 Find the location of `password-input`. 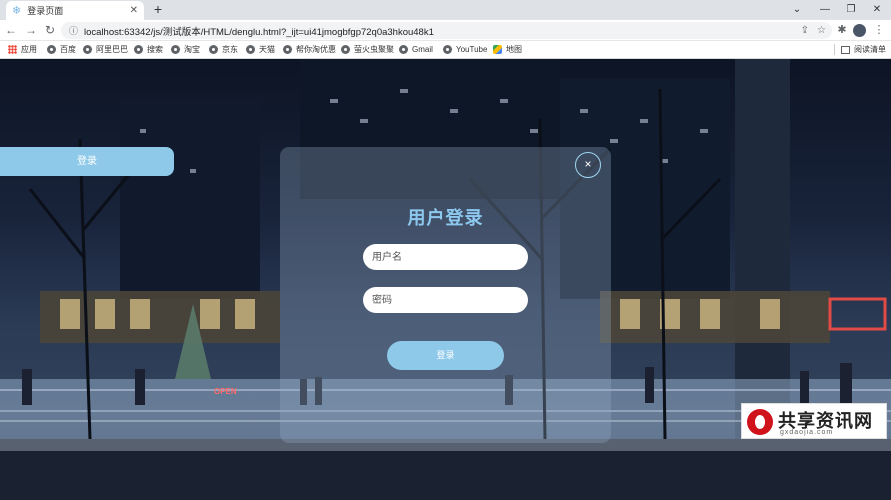

password-input is located at coordinates (445, 300).